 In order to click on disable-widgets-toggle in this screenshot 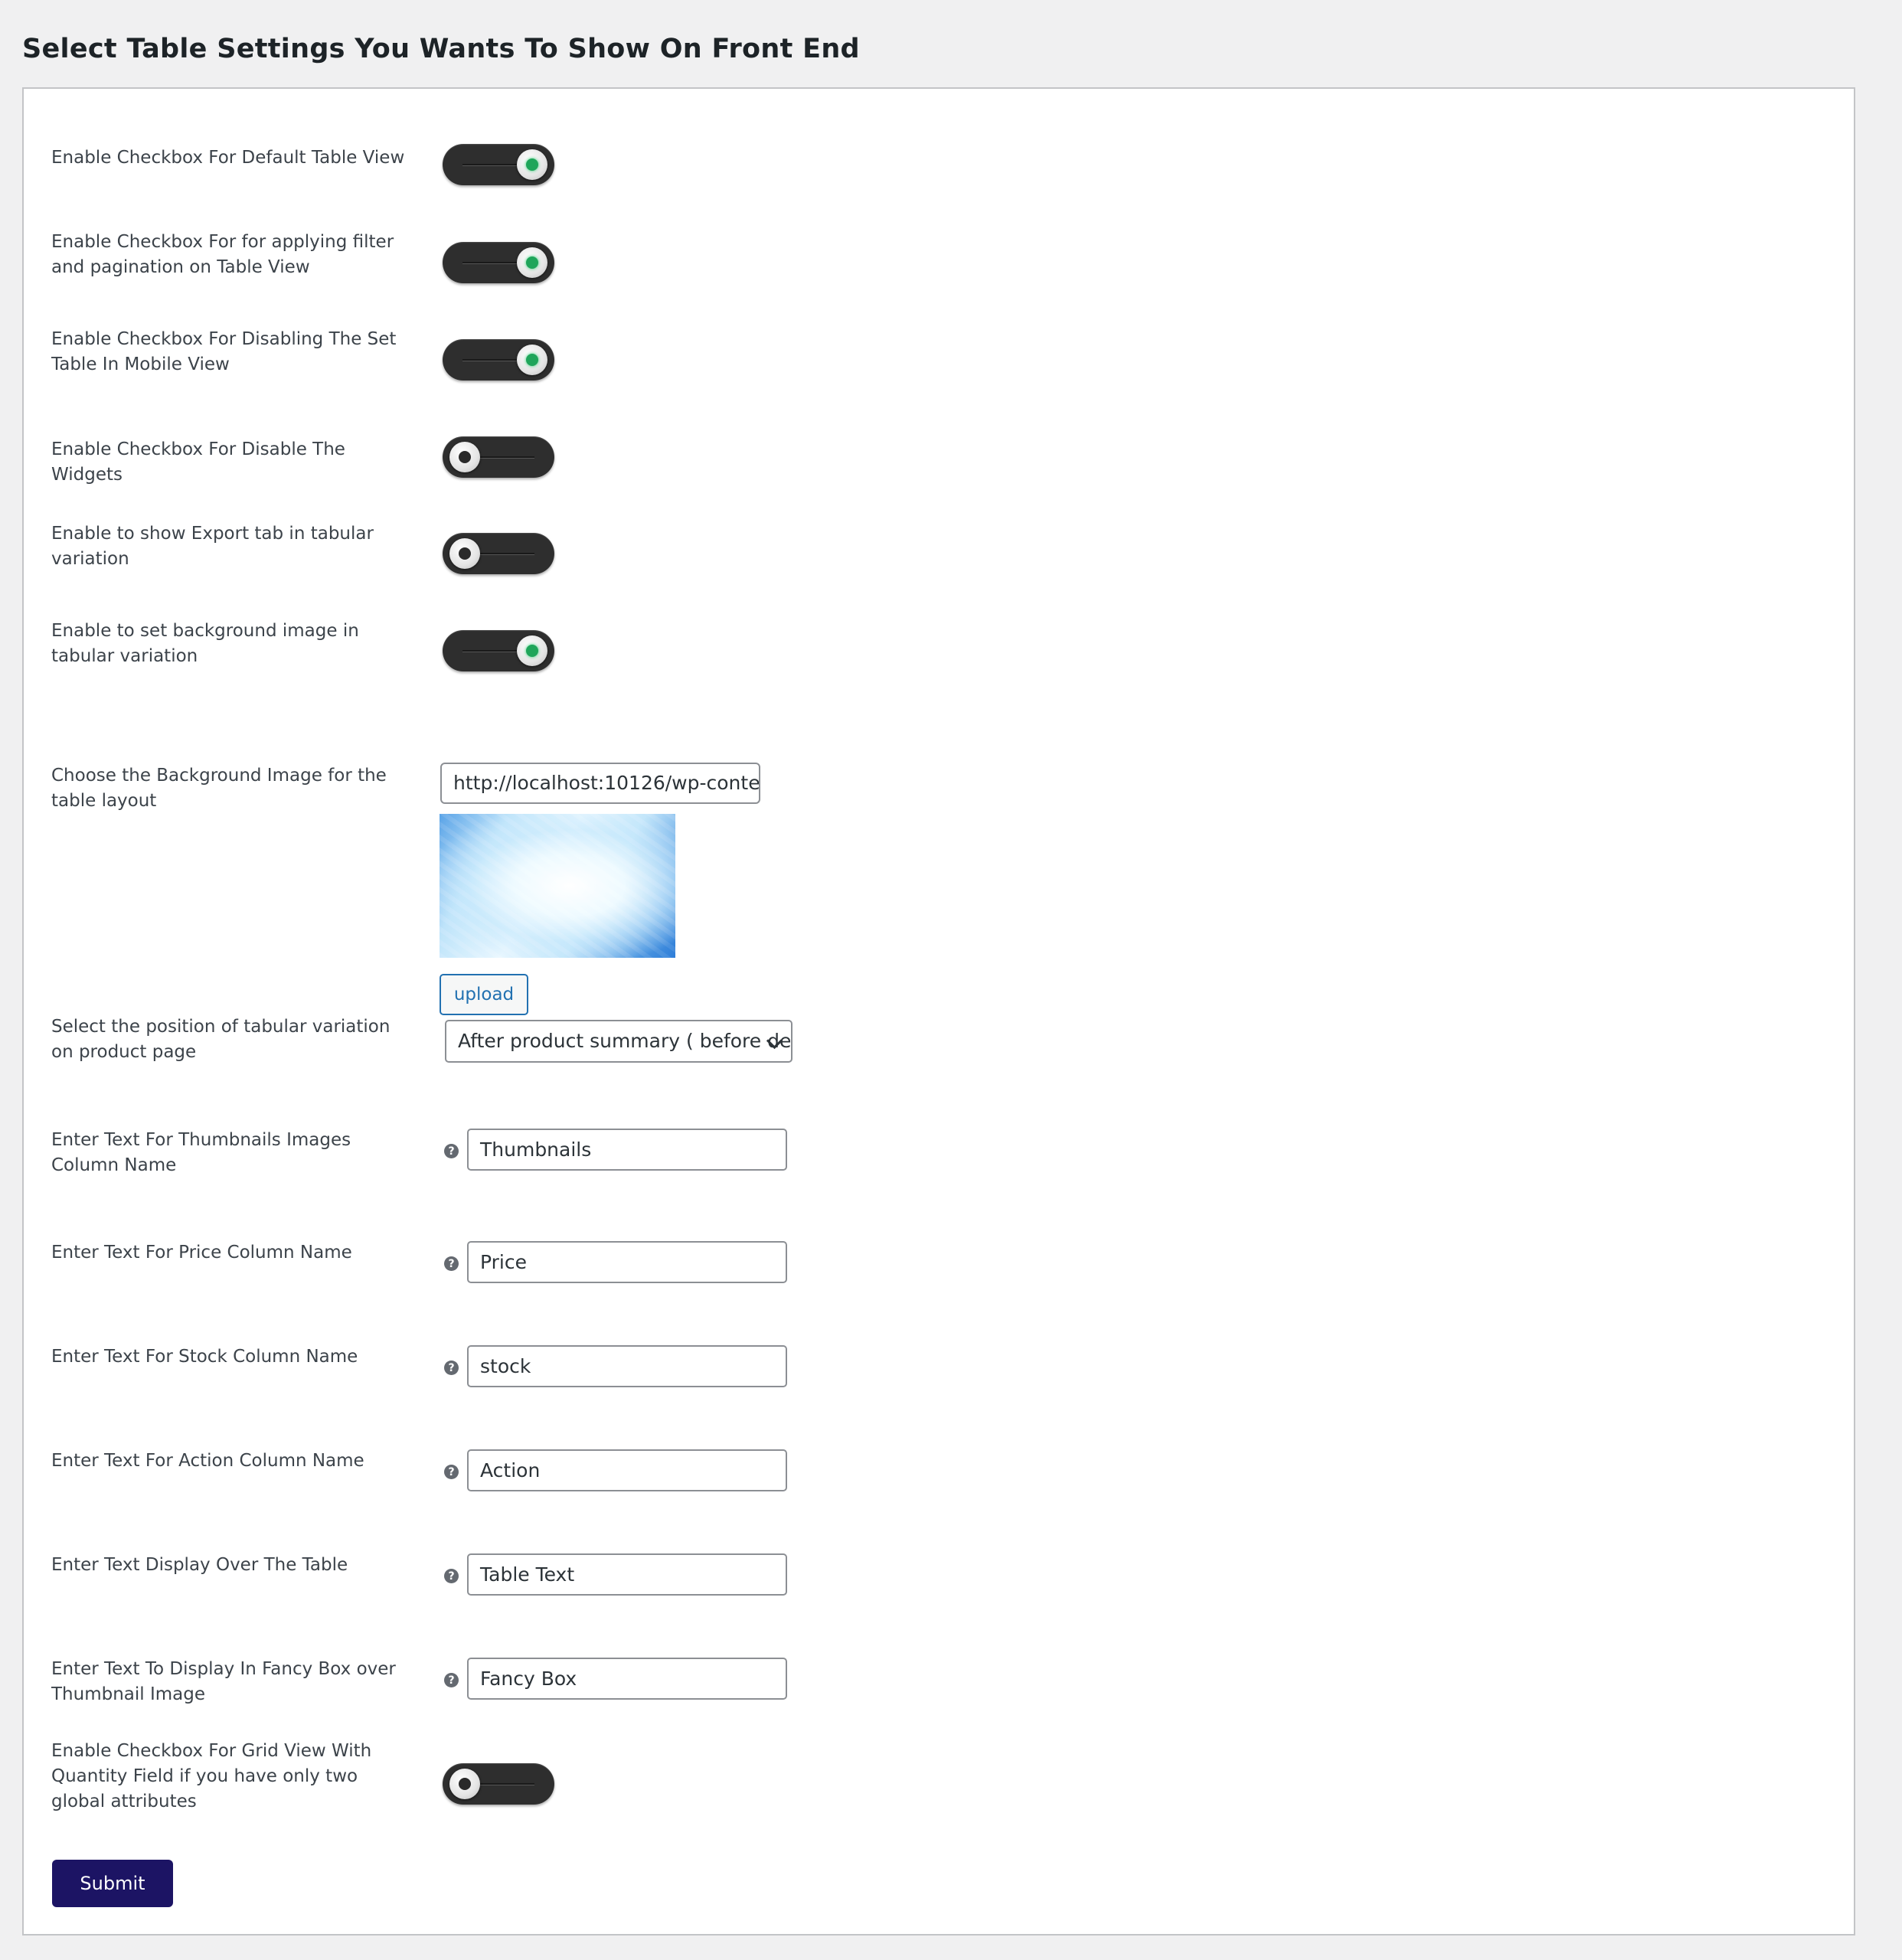, I will do `click(499, 457)`.